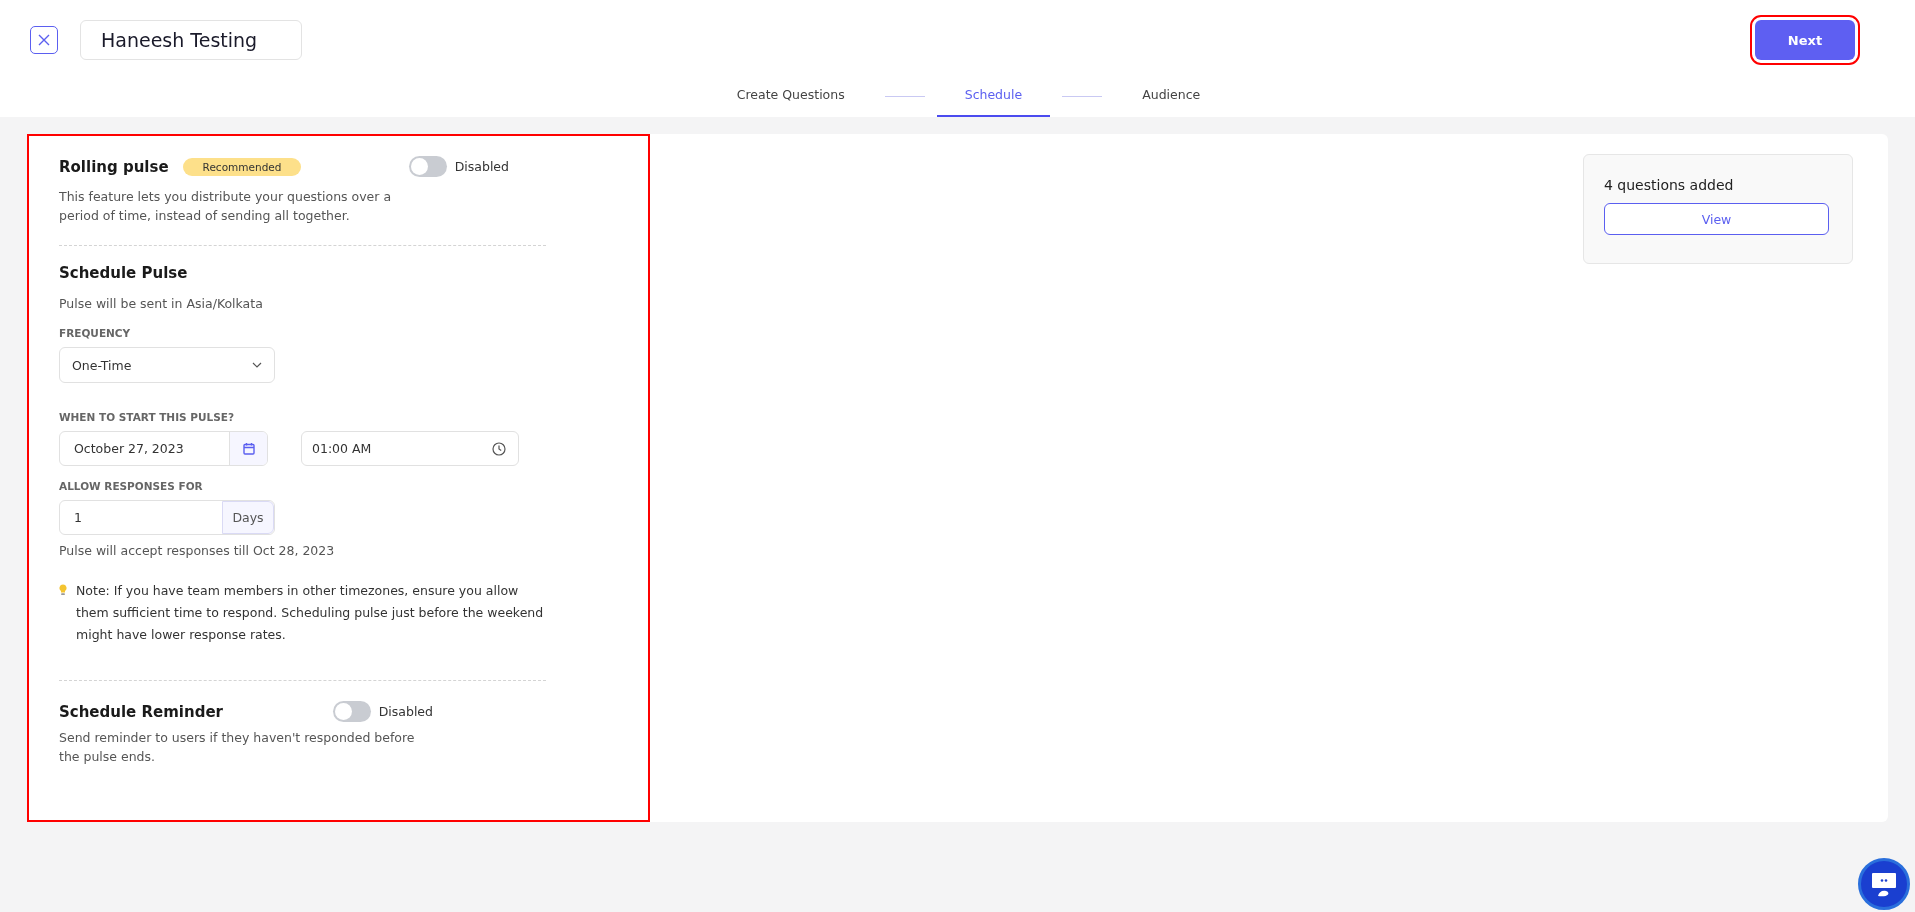  What do you see at coordinates (63, 590) in the screenshot?
I see `lightbulb-icon` at bounding box center [63, 590].